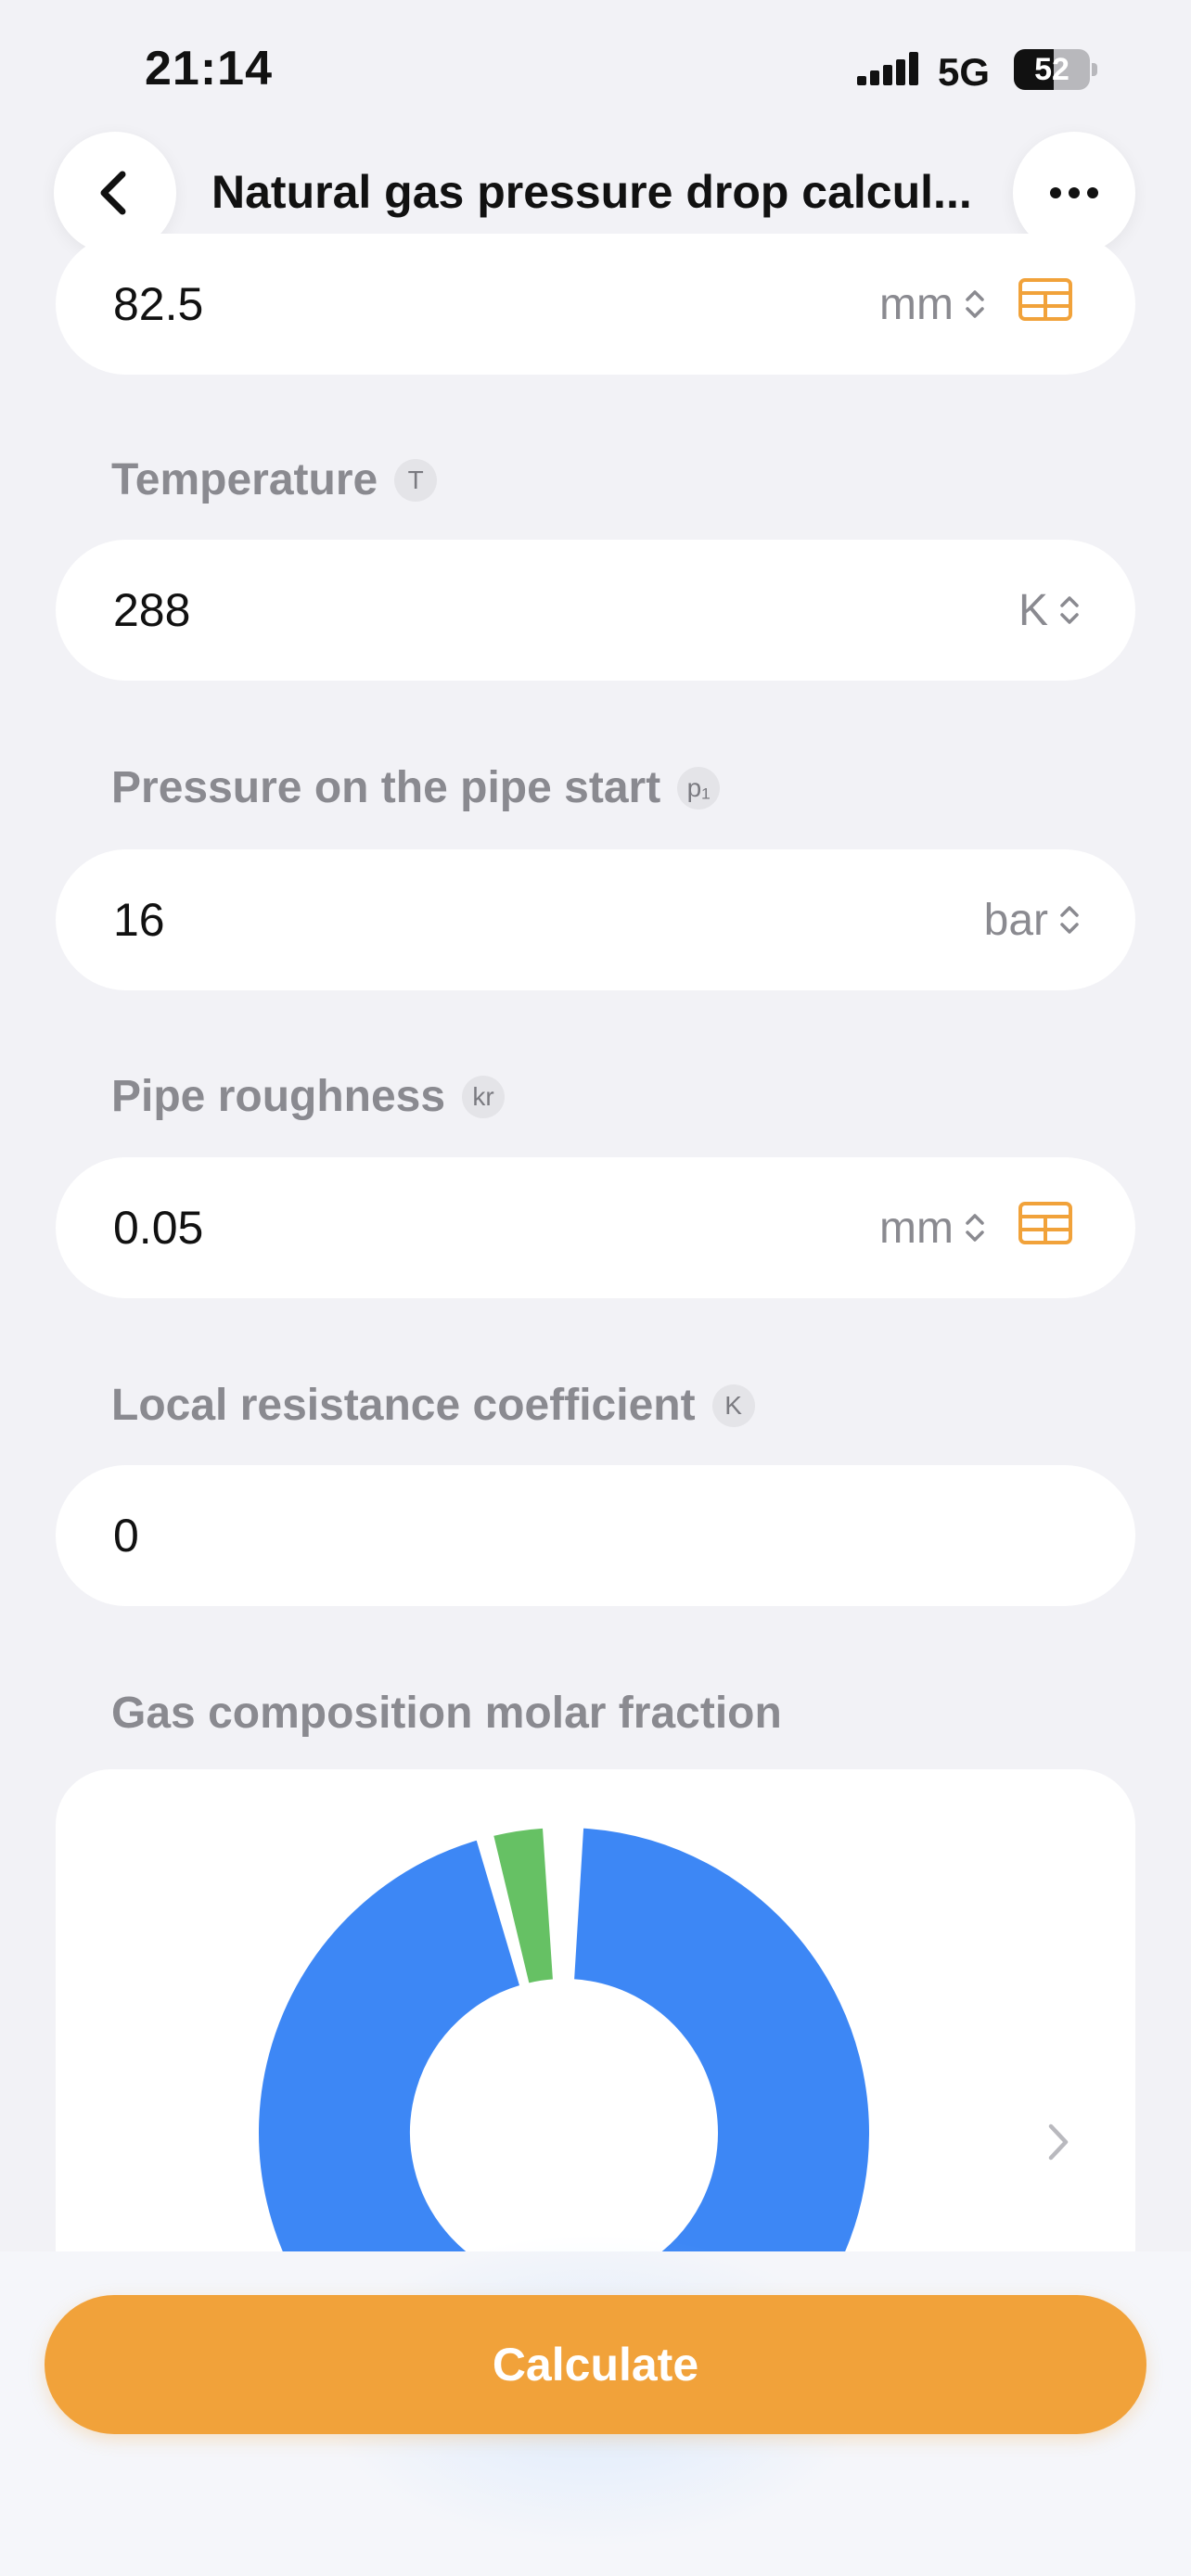 This screenshot has height=2576, width=1191. What do you see at coordinates (416, 480) in the screenshot?
I see `temperature-symbol-badge: T` at bounding box center [416, 480].